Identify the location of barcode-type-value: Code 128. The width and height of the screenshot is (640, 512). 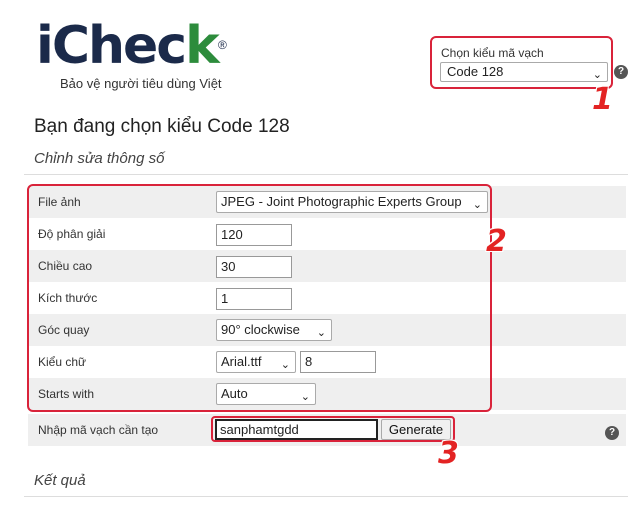
(475, 71).